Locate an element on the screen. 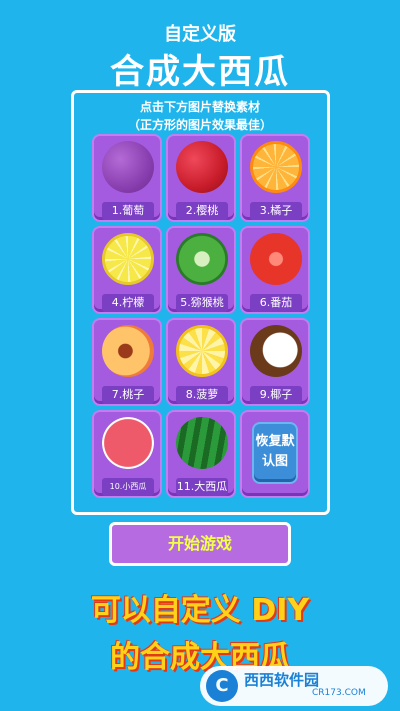 The width and height of the screenshot is (400, 711). fruit-tile-big-watermelon: 11.大西瓜 is located at coordinates (201, 454).